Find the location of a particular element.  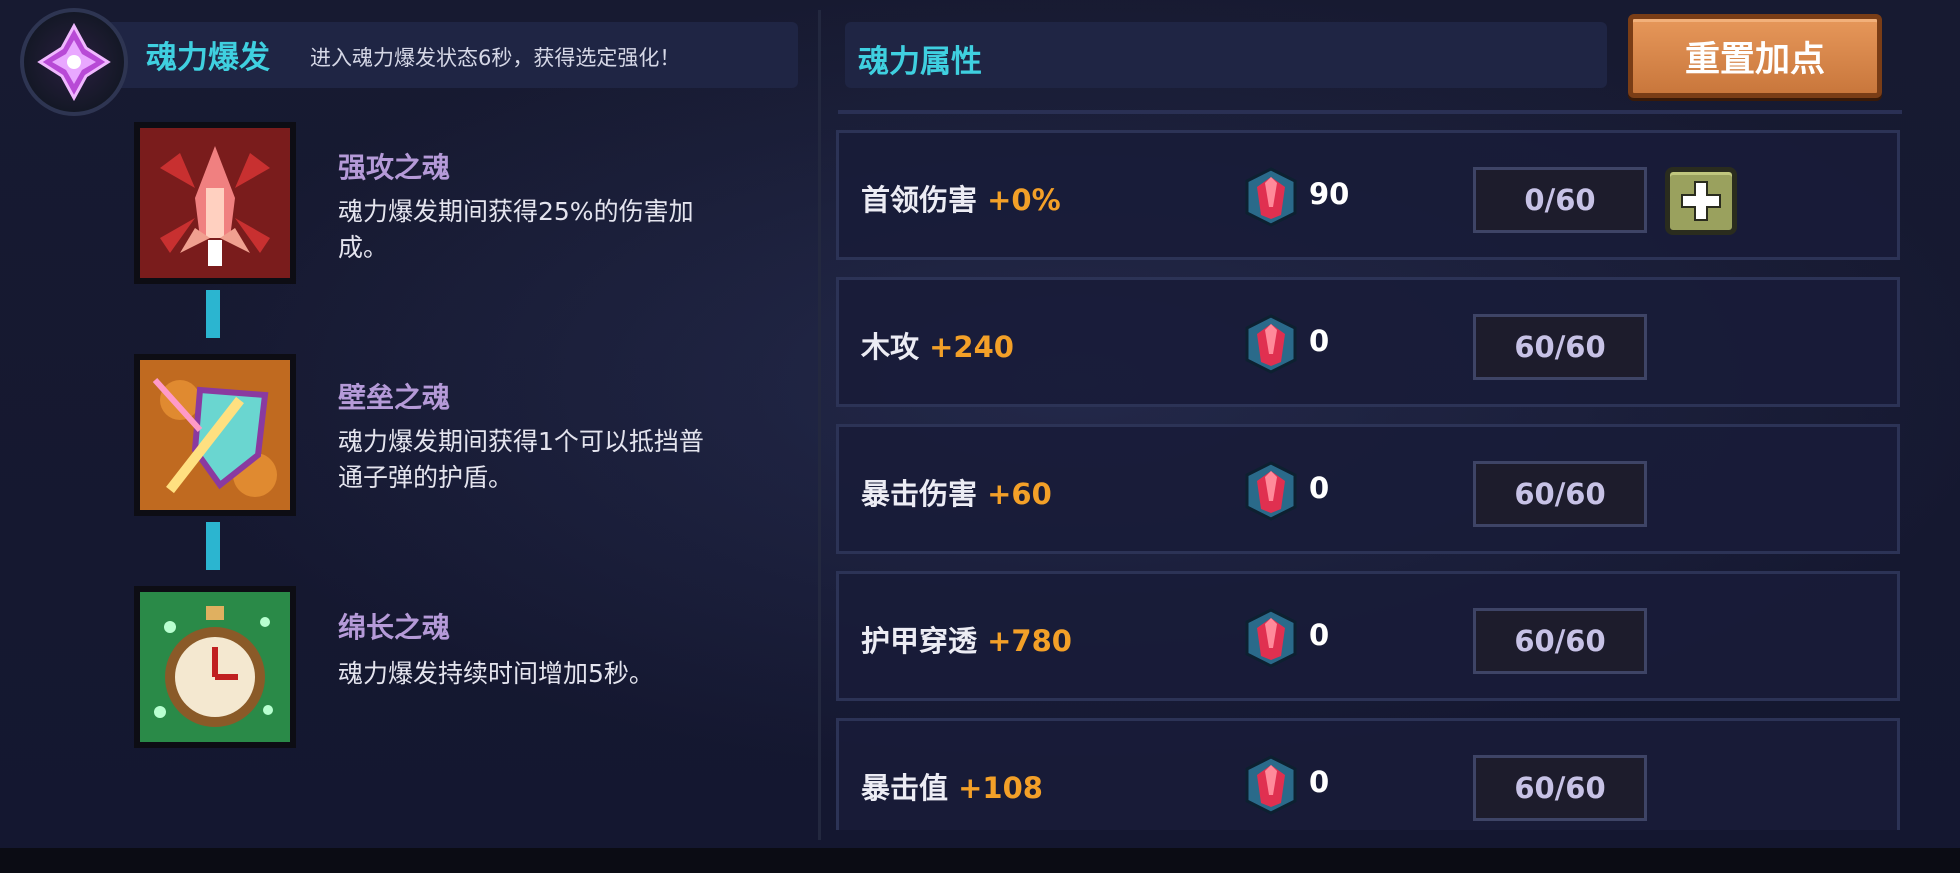

attribute-bonus: +0% is located at coordinates (1024, 200).